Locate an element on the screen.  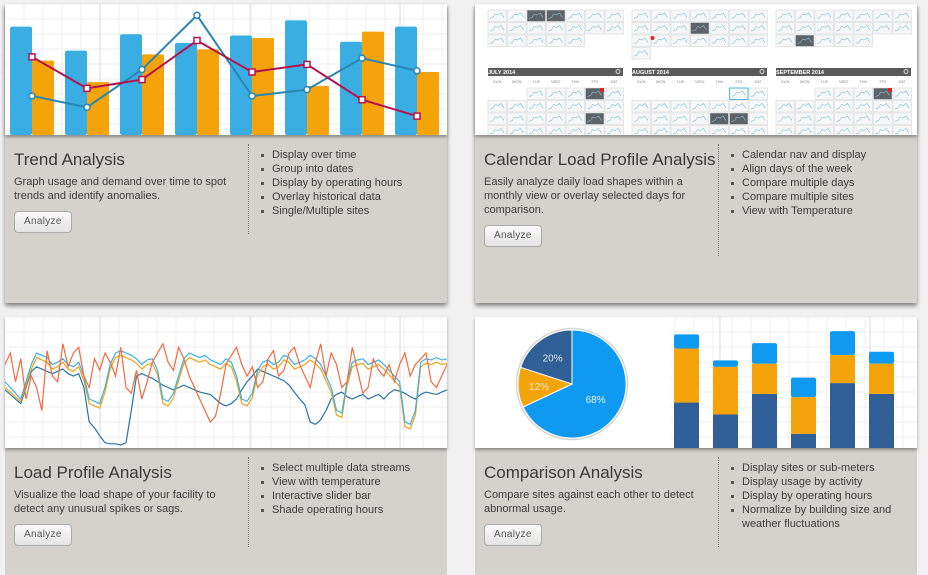
feature-item: Align days of the week is located at coordinates (822, 169).